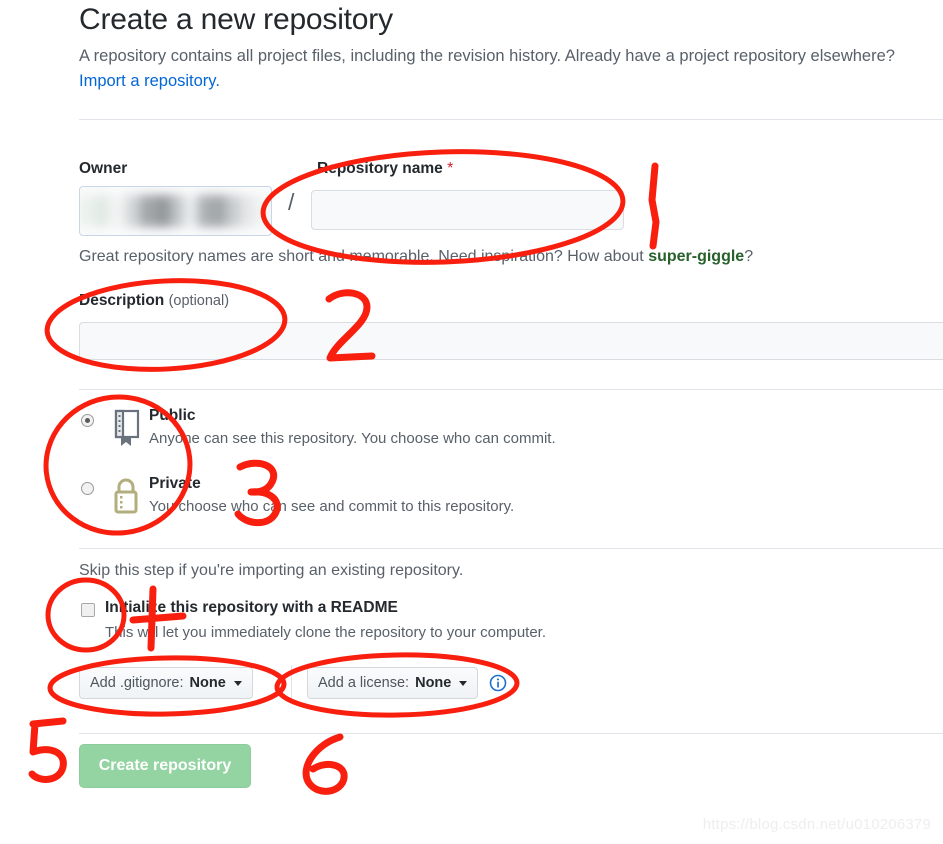  What do you see at coordinates (88, 610) in the screenshot?
I see `readme-checkbox` at bounding box center [88, 610].